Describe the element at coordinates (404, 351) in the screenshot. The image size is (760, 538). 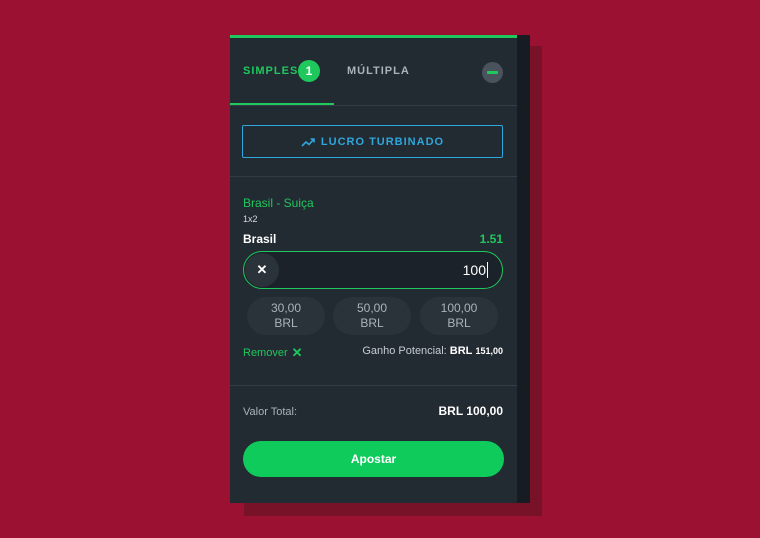
I see `potential-gain-label: Ganho Potencial:` at that location.